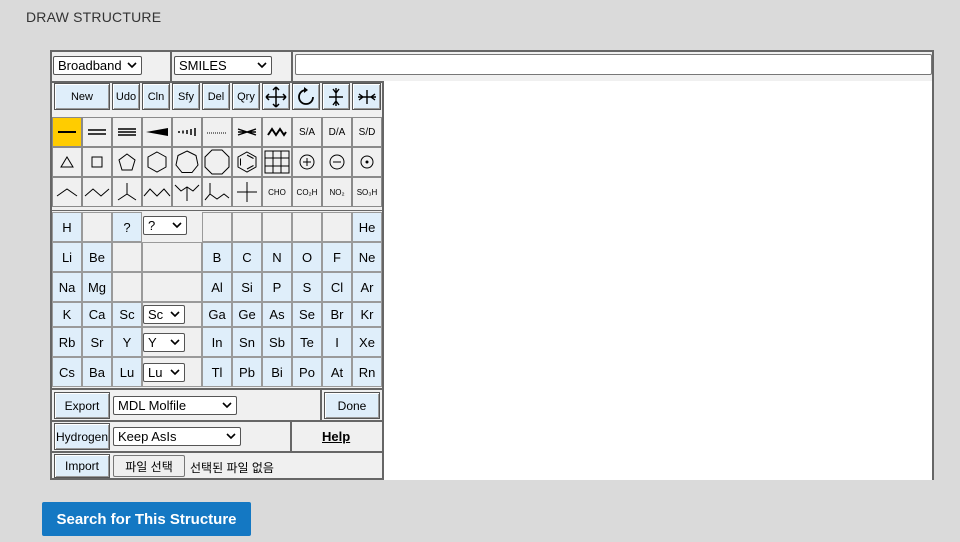 Image resolution: width=960 pixels, height=542 pixels. What do you see at coordinates (247, 342) in the screenshot?
I see `element-Sn: Sn` at bounding box center [247, 342].